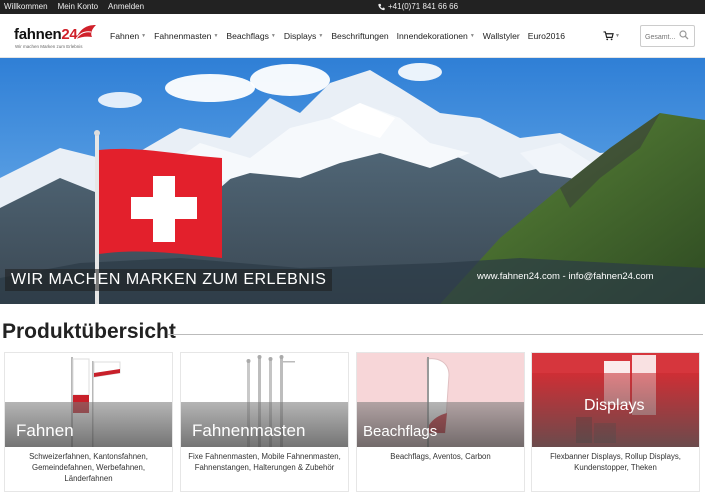 This screenshot has width=705, height=496. I want to click on account-links: Willkommen Mein Konto Anmelden, so click(74, 7).